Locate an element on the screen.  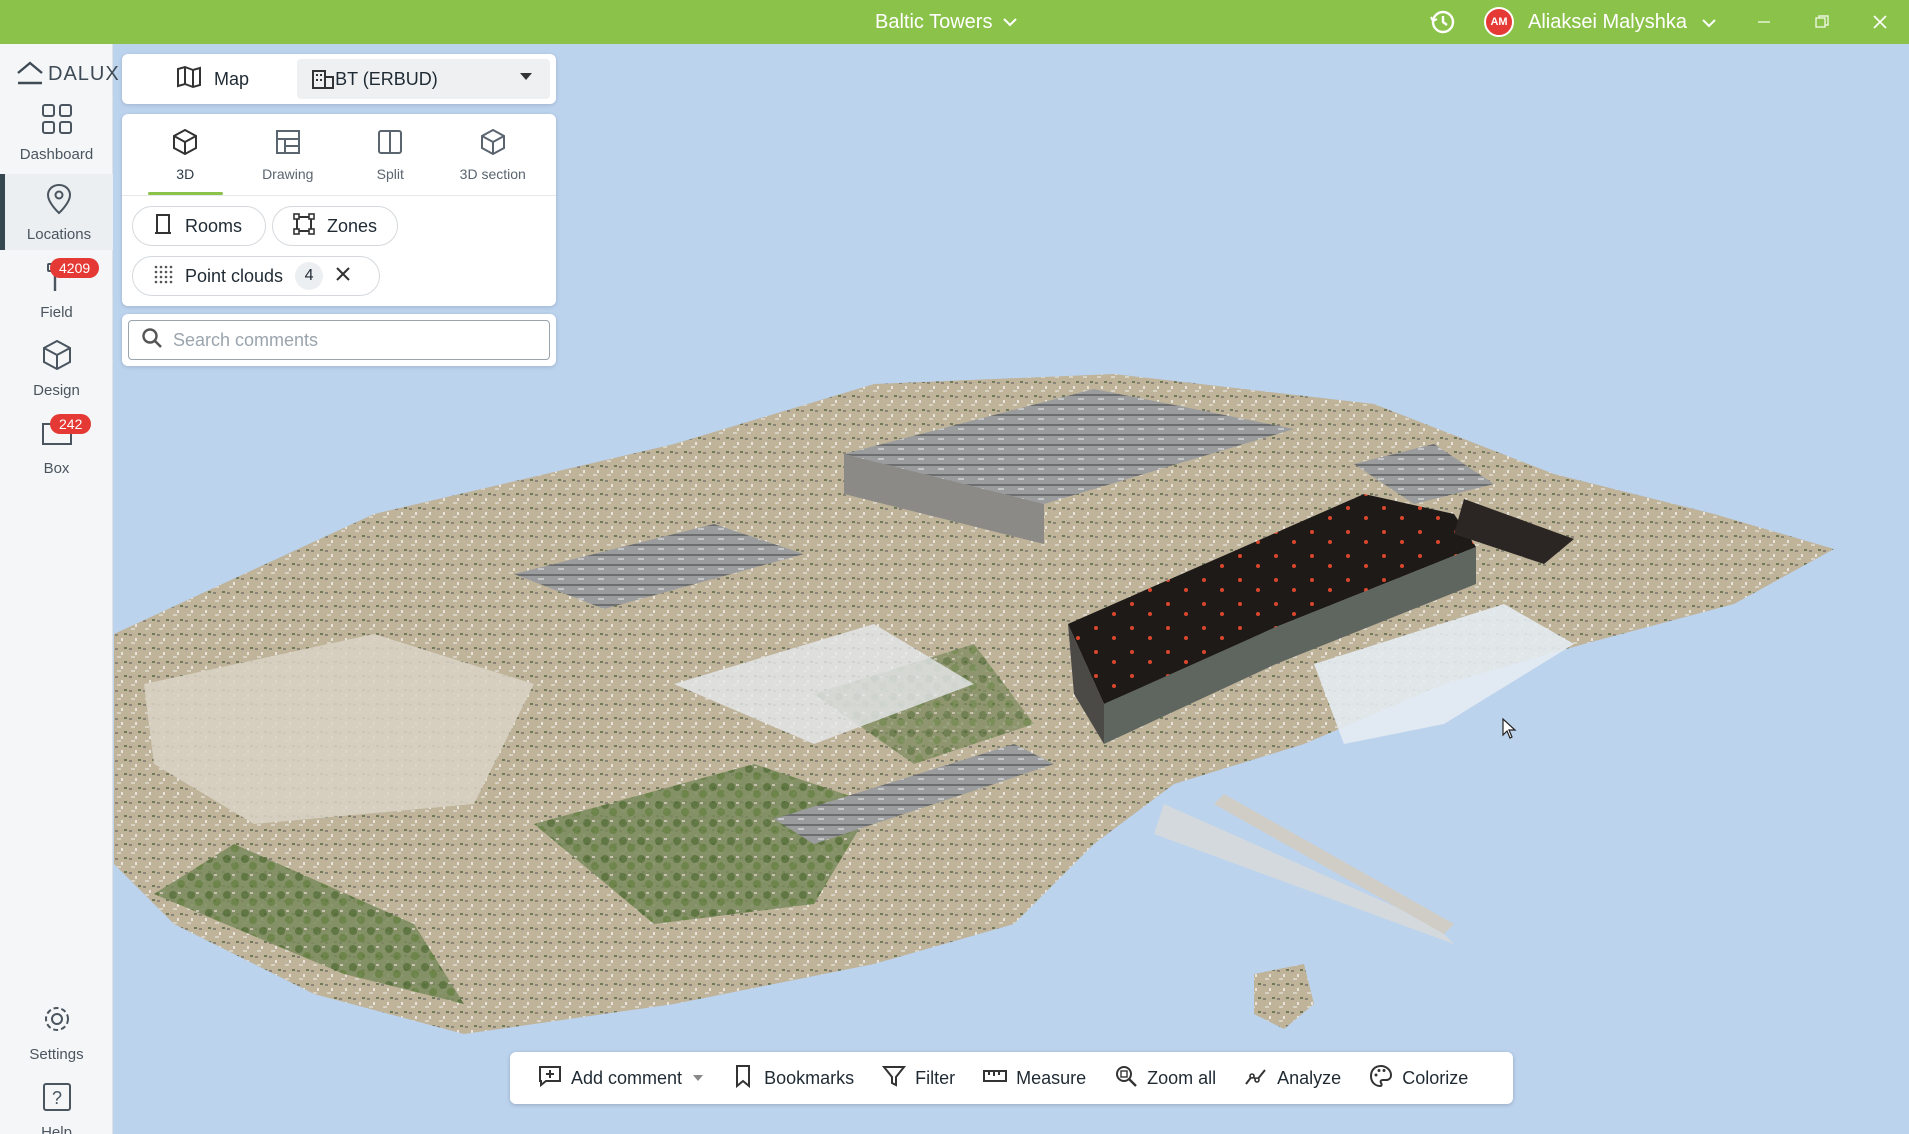
sidebar-item-label: Field is located at coordinates (56, 312).